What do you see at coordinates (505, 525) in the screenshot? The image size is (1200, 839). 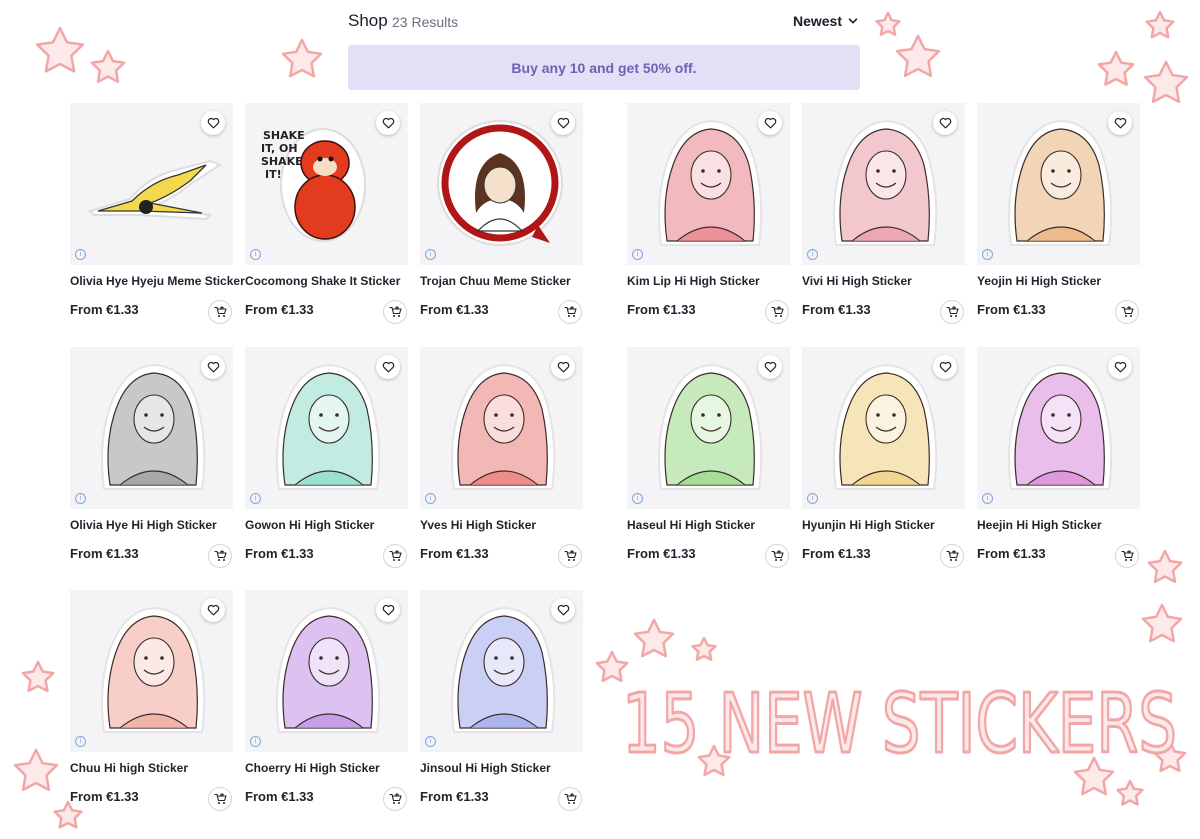 I see `product-name: Yves Hi High Sticker` at bounding box center [505, 525].